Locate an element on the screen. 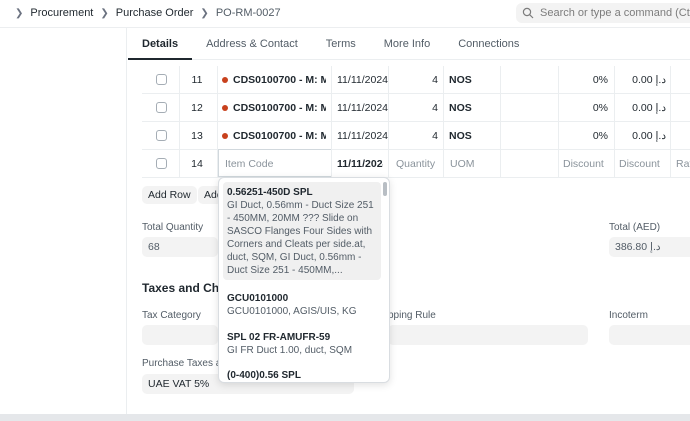 This screenshot has height=421, width=690. total-quantity-label: Total Quantity is located at coordinates (173, 227).